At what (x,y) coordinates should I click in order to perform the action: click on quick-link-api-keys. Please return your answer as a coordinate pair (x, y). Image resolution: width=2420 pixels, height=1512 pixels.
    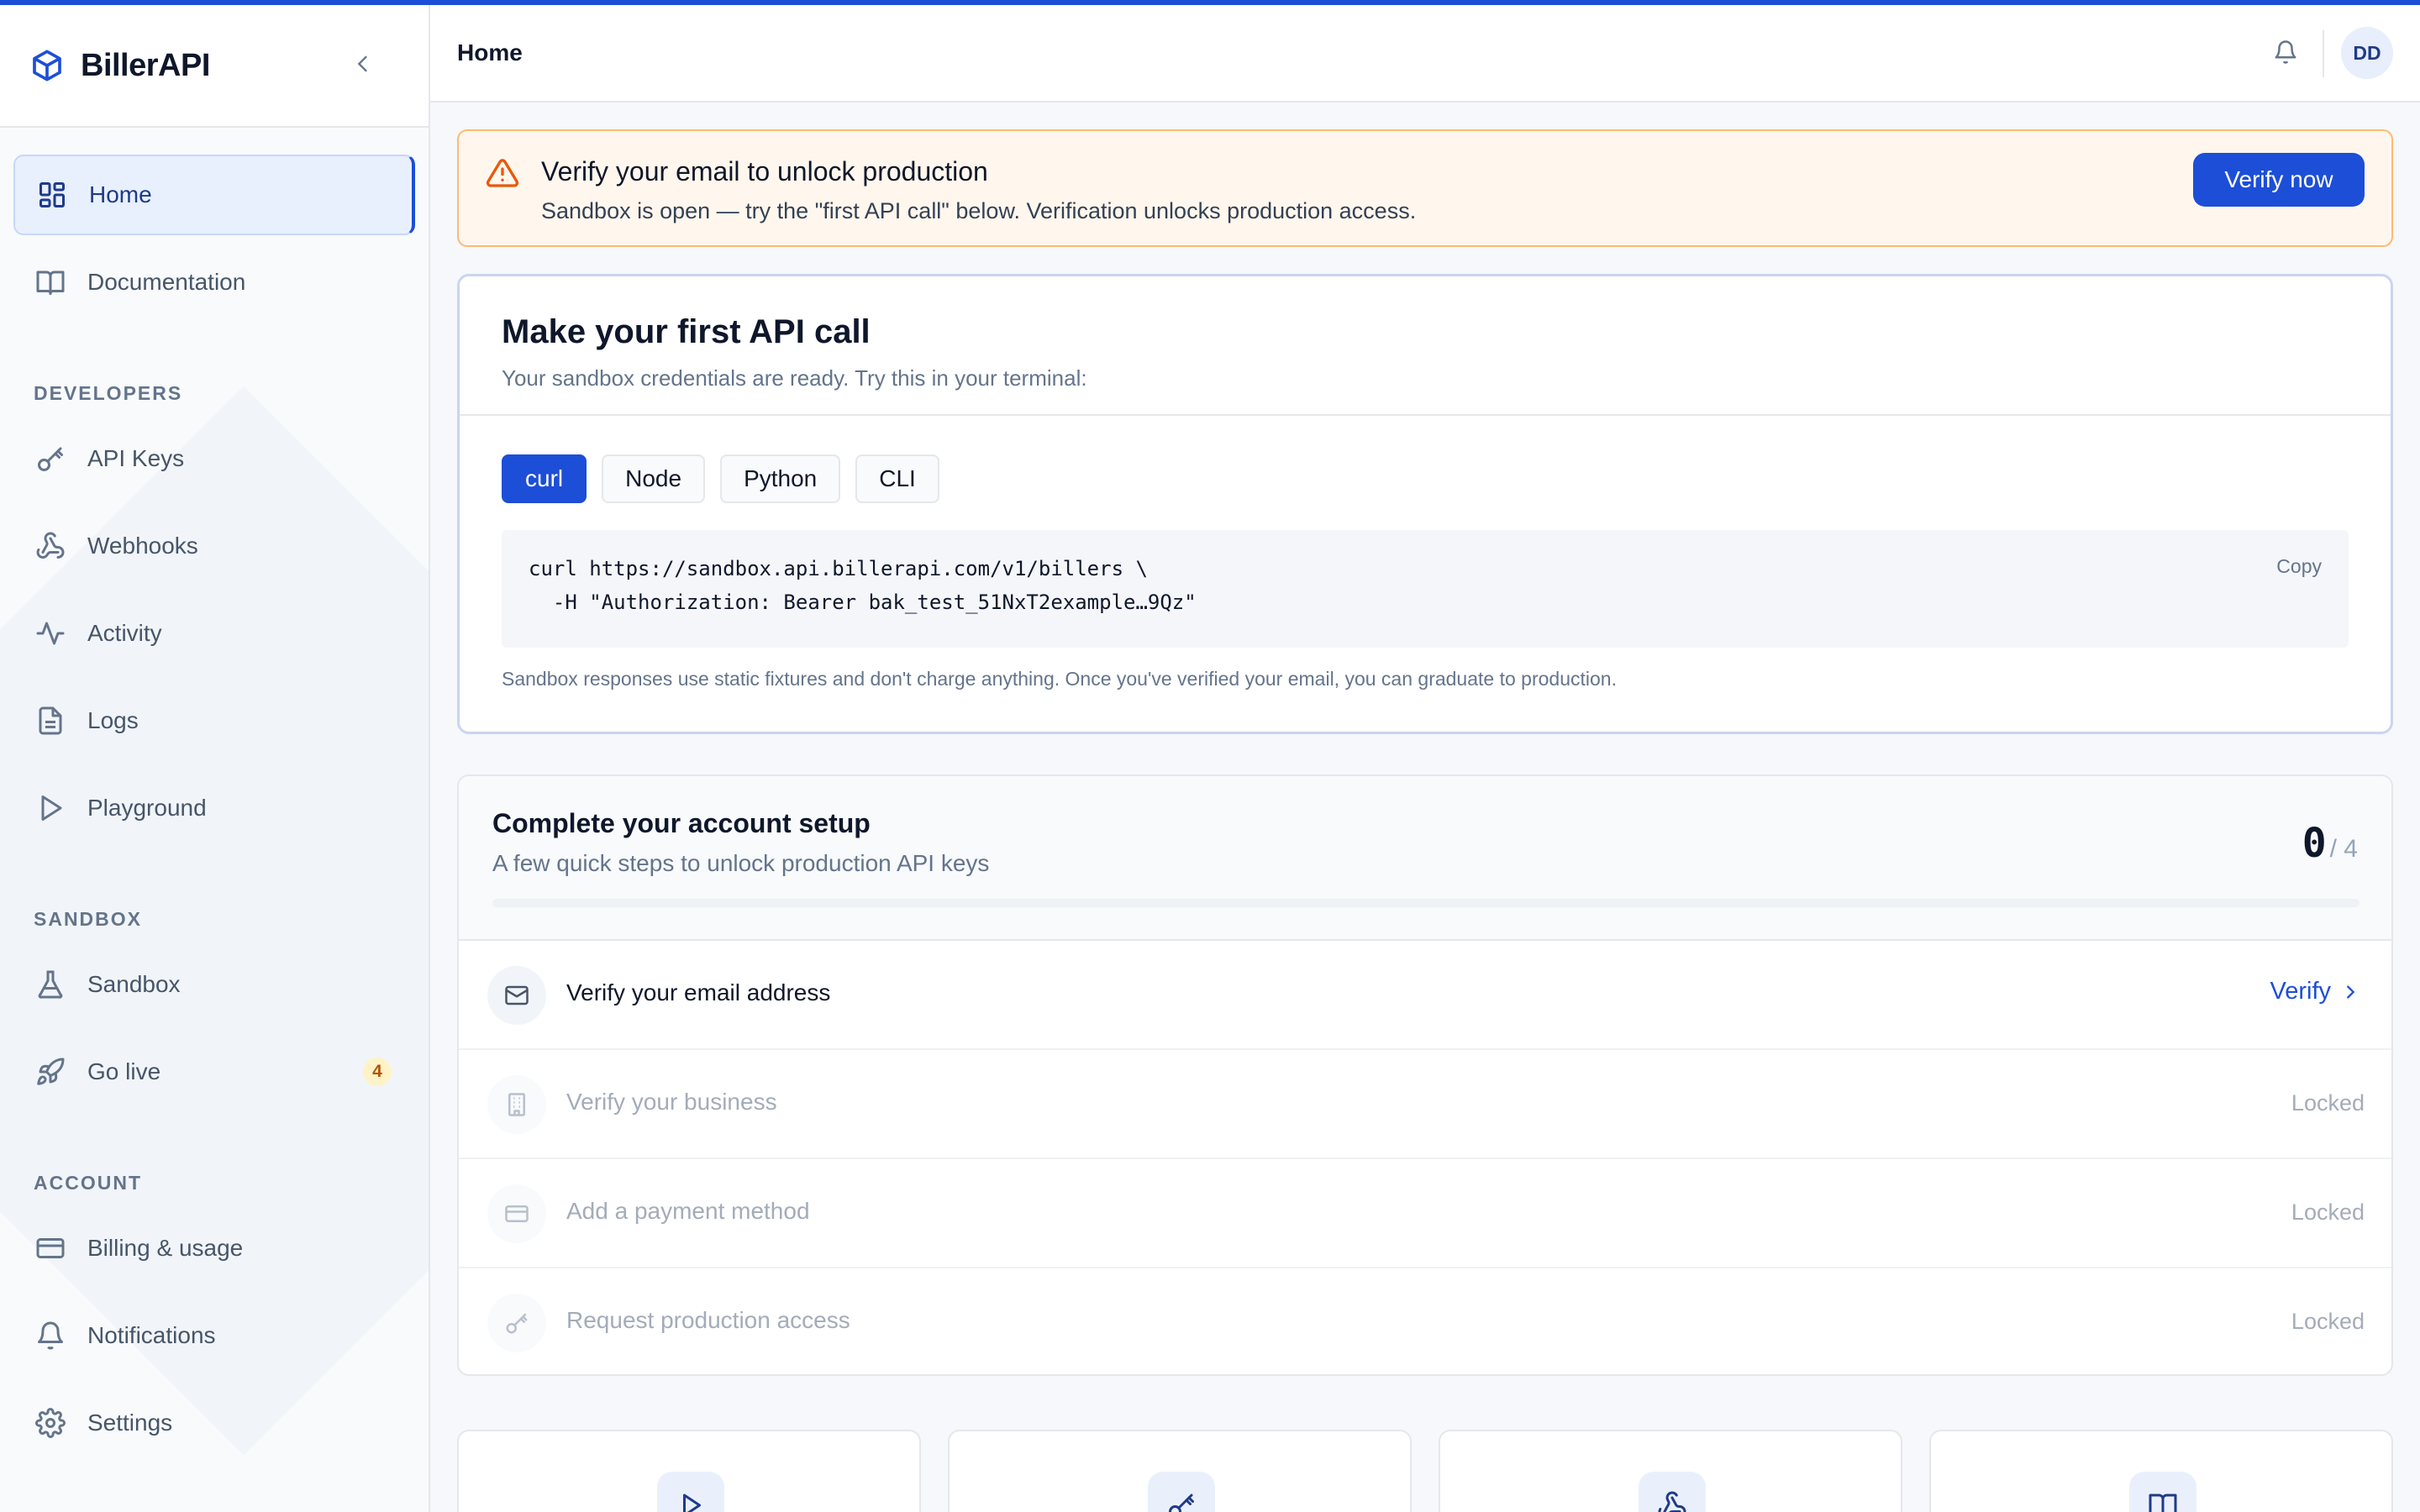
    Looking at the image, I should click on (1180, 1471).